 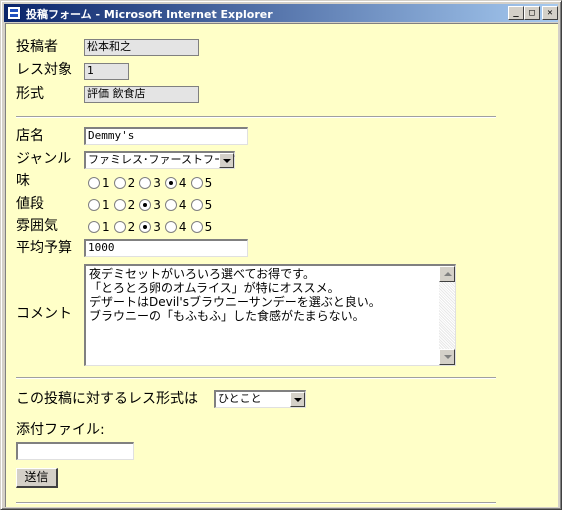 I want to click on reply-target-label: レス対象, so click(x=44, y=70).